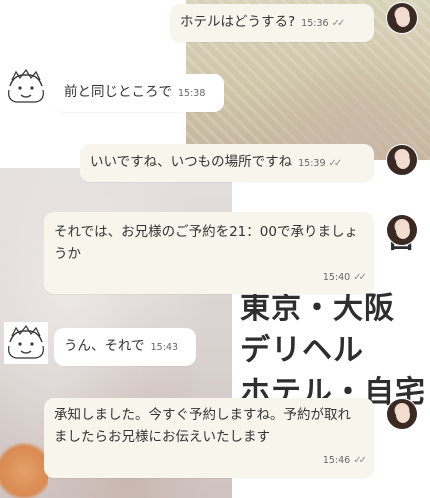 The image size is (430, 498). What do you see at coordinates (24, 468) in the screenshot?
I see `background-bear-toy` at bounding box center [24, 468].